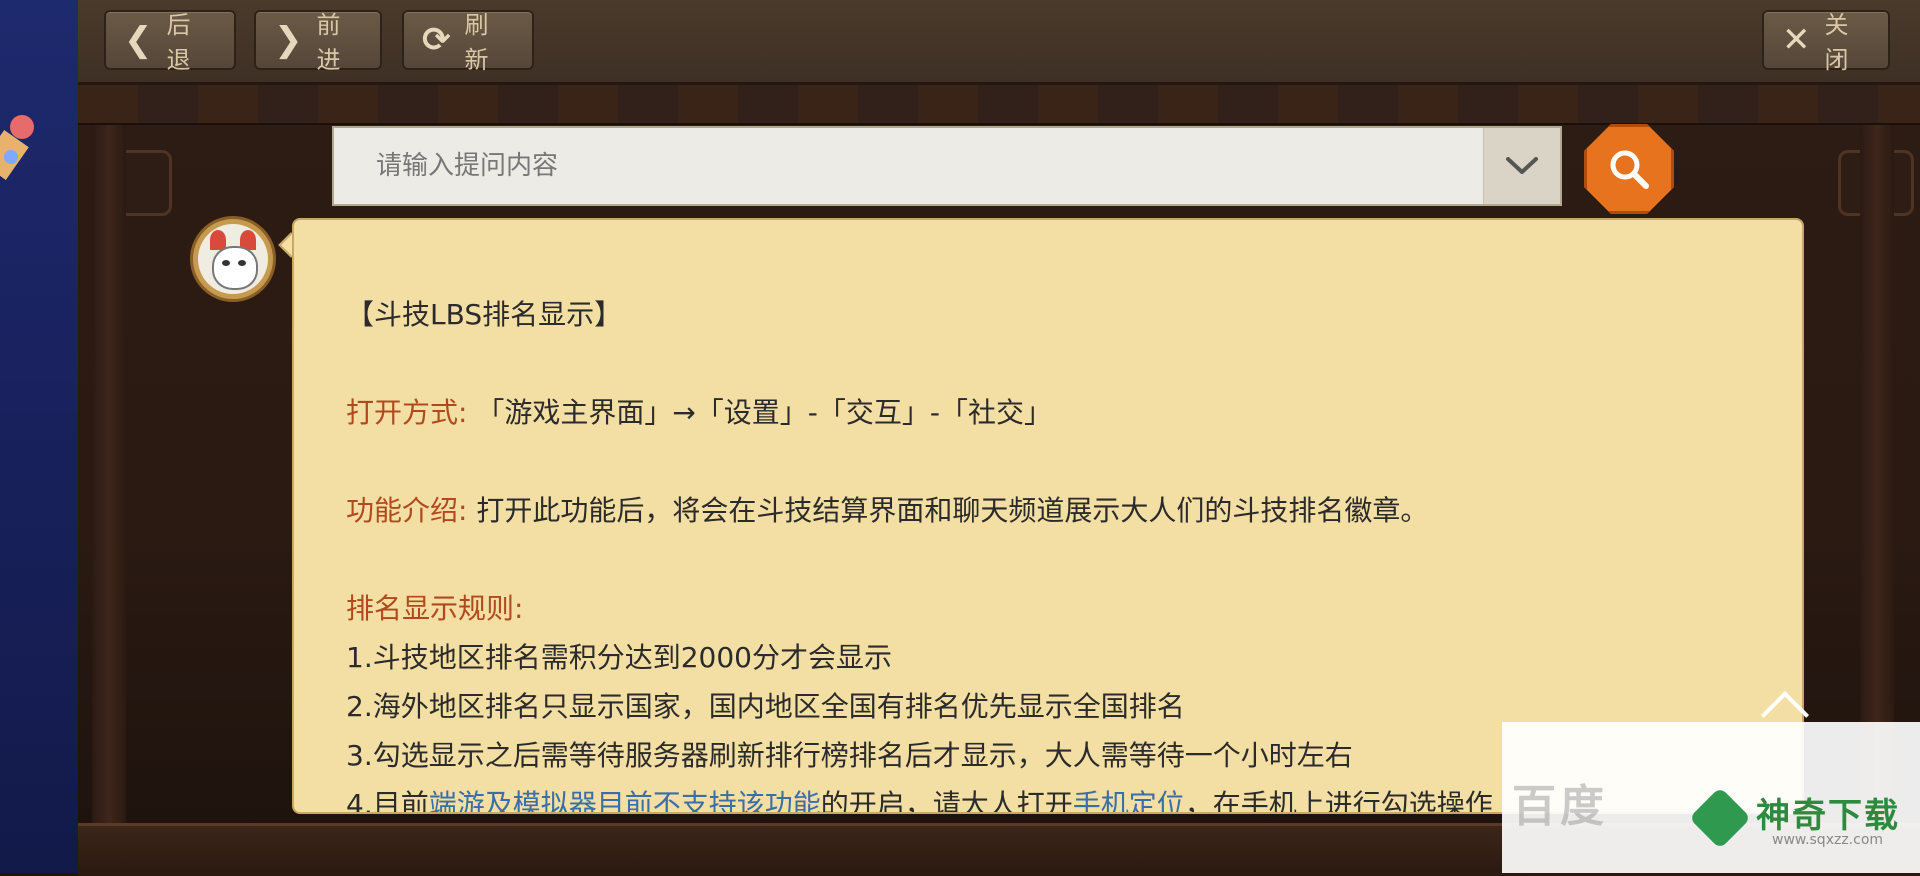  I want to click on refresh-label: 刷新, so click(477, 42).